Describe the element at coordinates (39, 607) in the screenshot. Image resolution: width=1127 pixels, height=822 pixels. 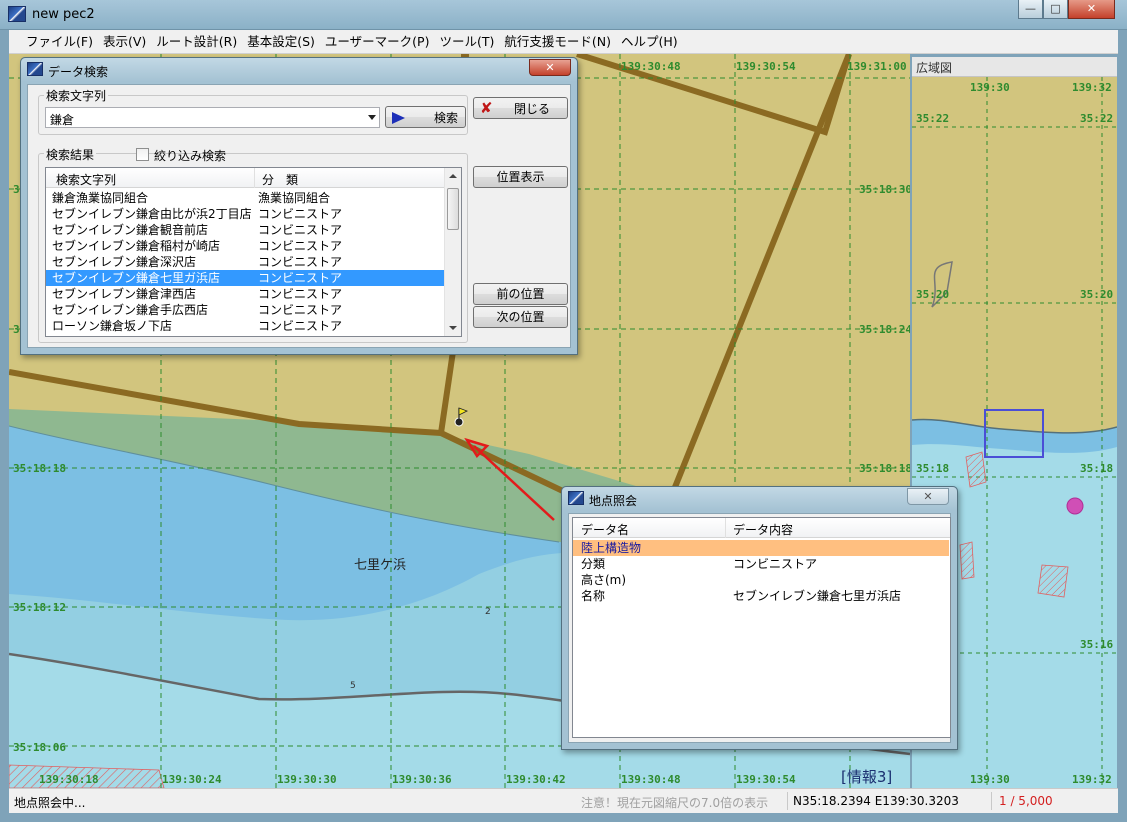
I see `grid-label-left-1: 35:18:12` at that location.